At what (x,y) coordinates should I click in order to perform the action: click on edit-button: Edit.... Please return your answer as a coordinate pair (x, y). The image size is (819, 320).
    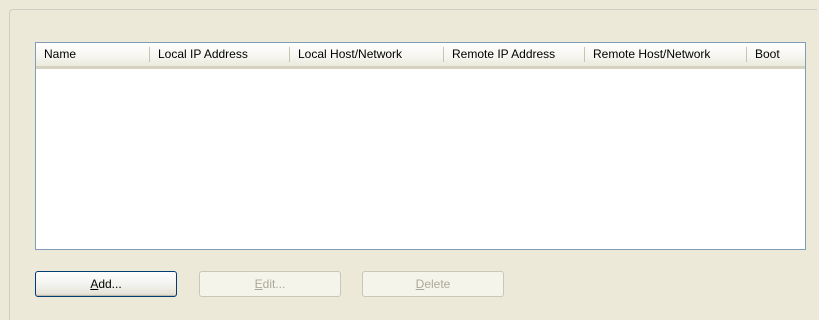
    Looking at the image, I should click on (270, 284).